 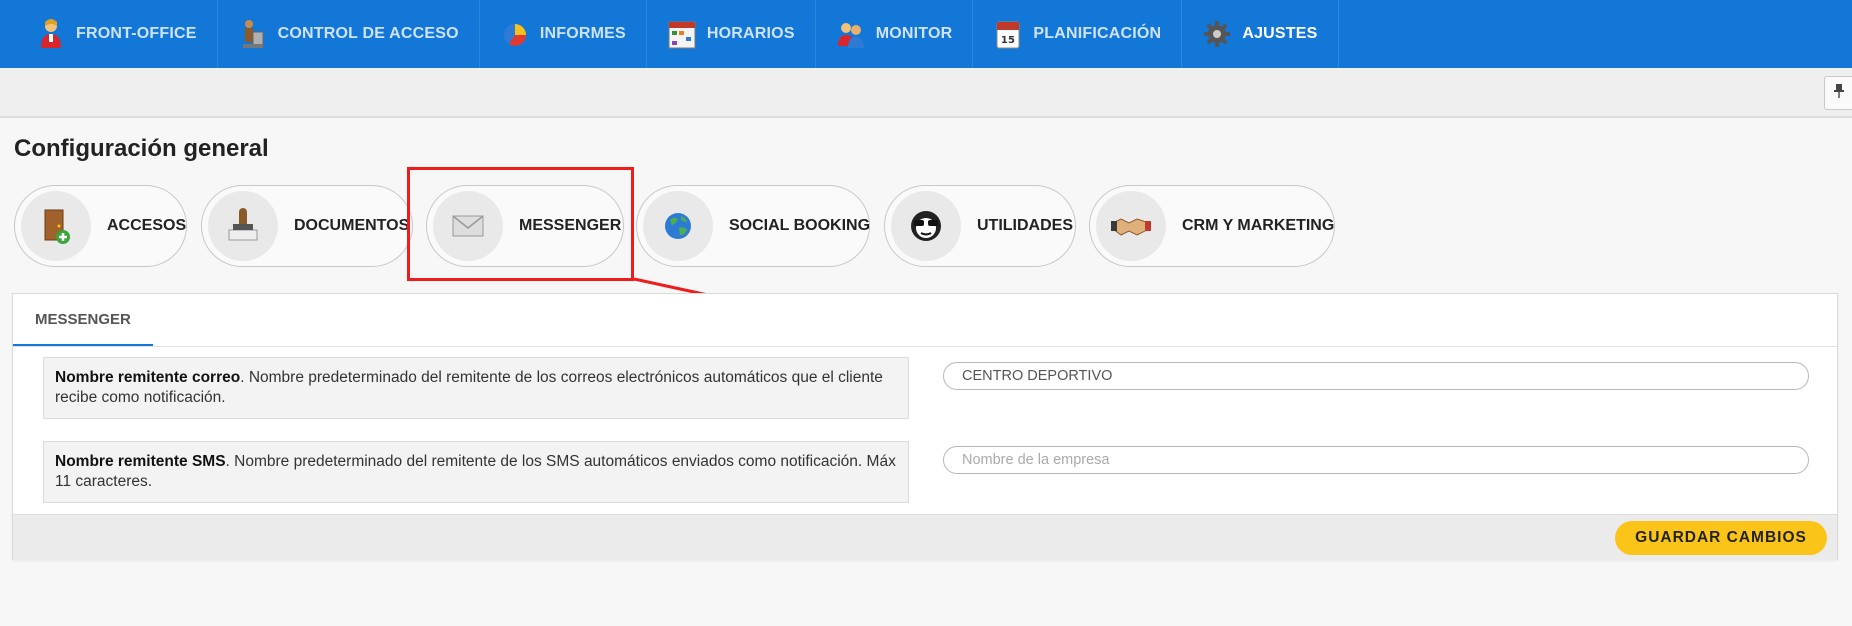 What do you see at coordinates (926, 346) in the screenshot?
I see `tab-divider` at bounding box center [926, 346].